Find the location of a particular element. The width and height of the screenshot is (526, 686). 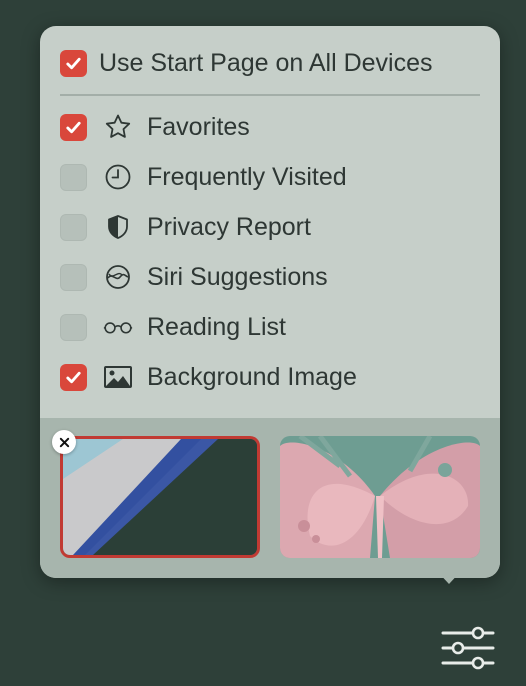

siri-icon is located at coordinates (118, 277).